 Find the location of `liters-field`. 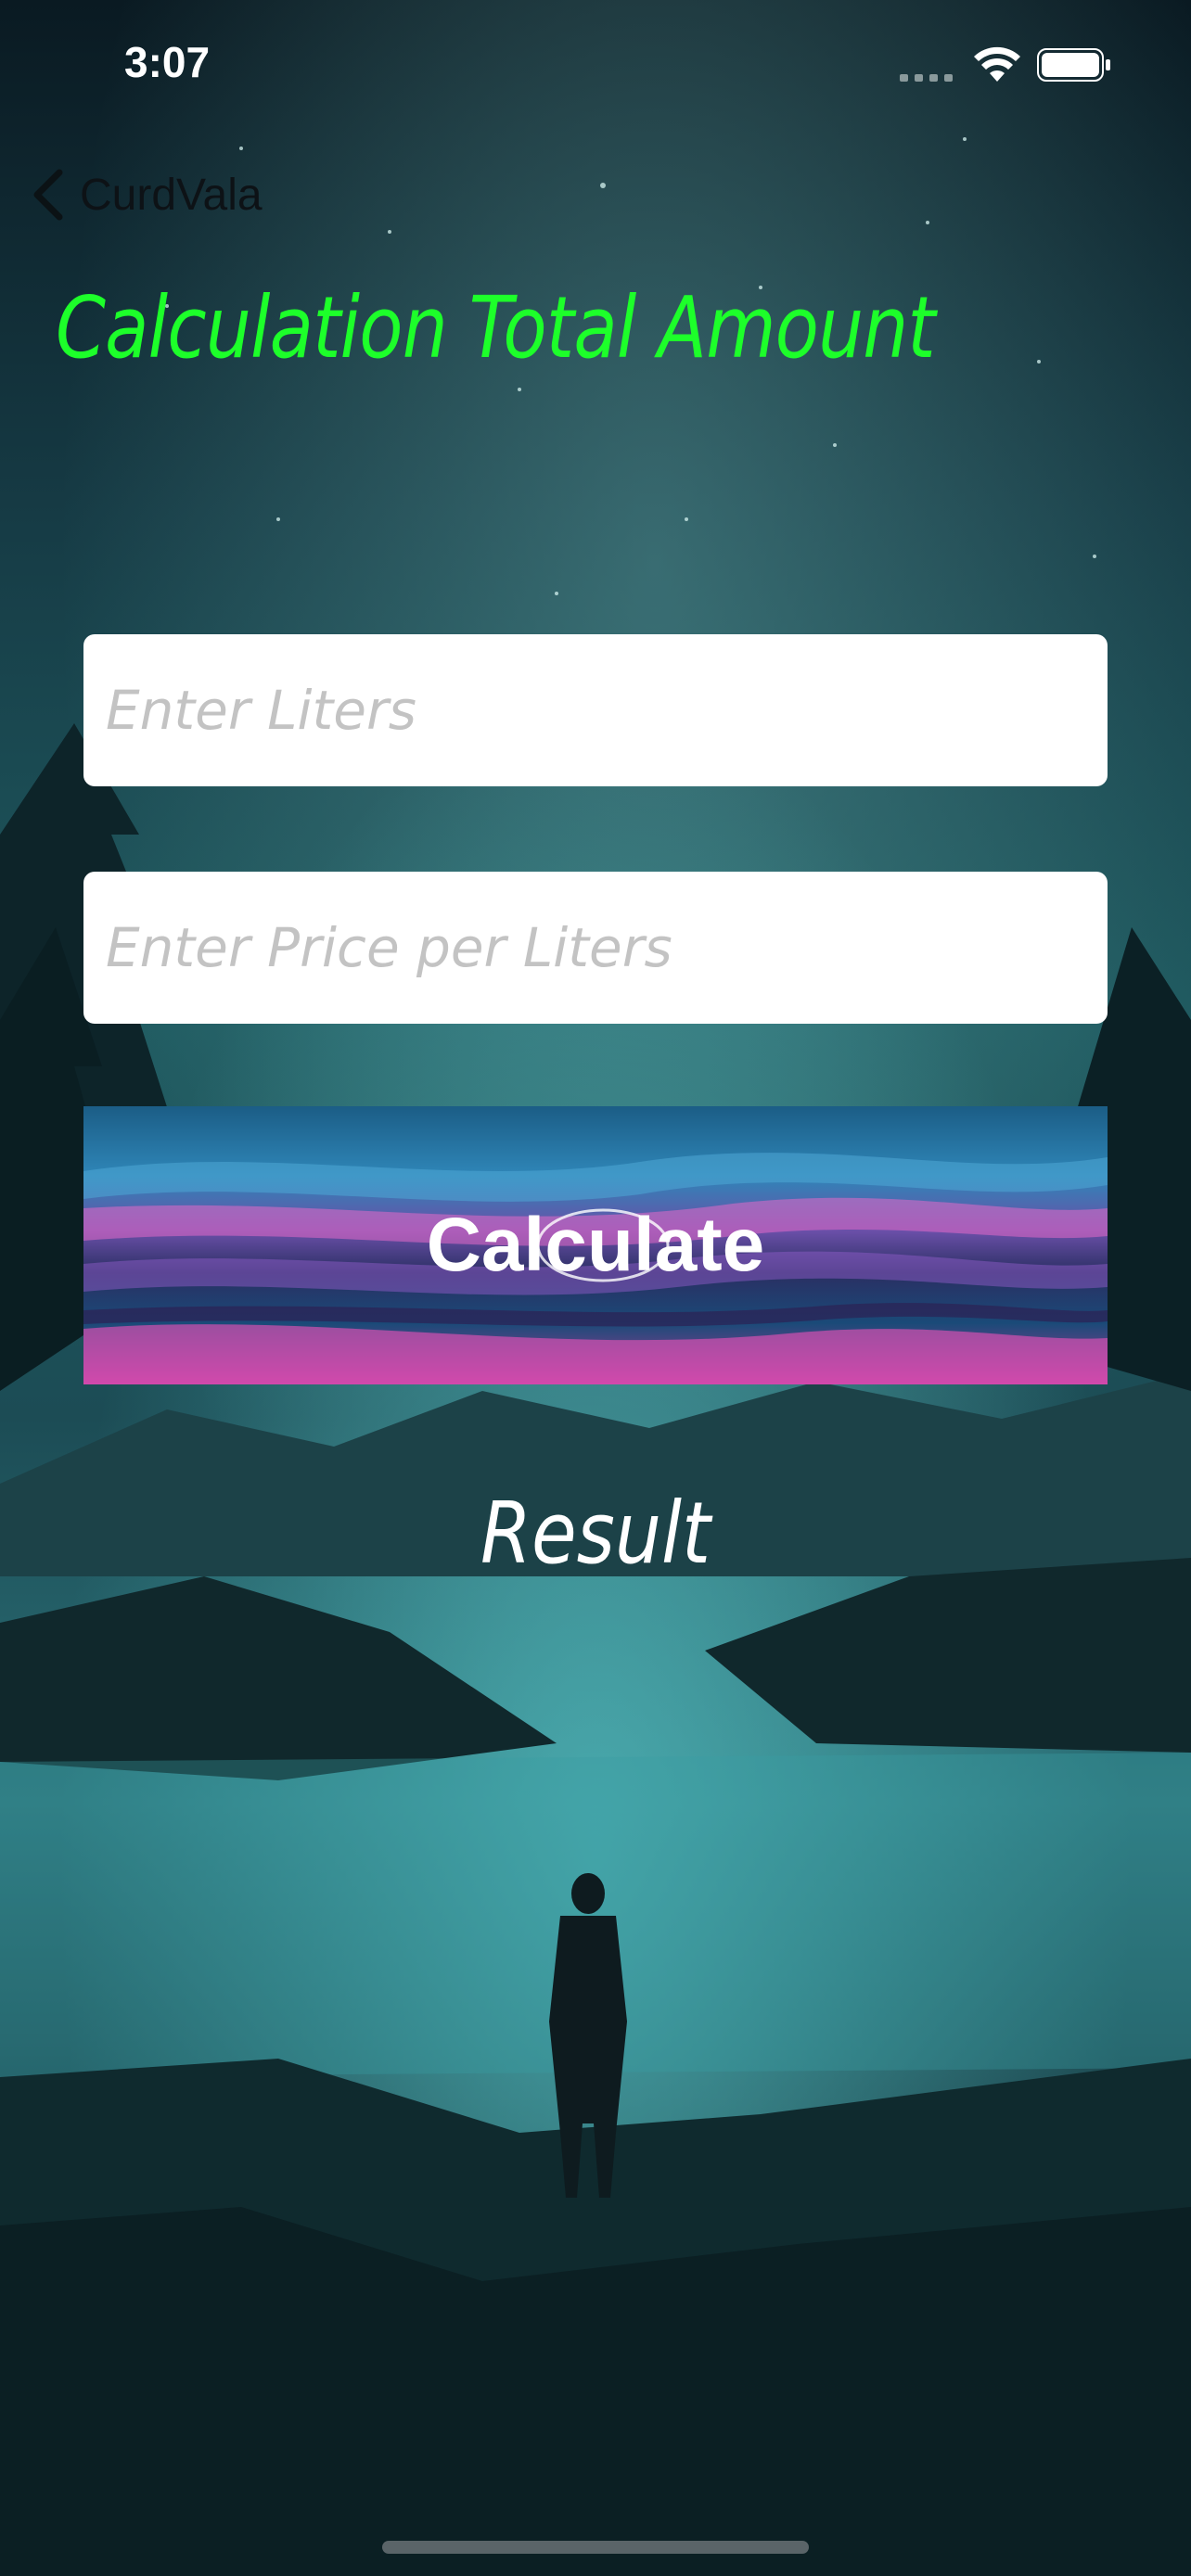

liters-field is located at coordinates (595, 710).